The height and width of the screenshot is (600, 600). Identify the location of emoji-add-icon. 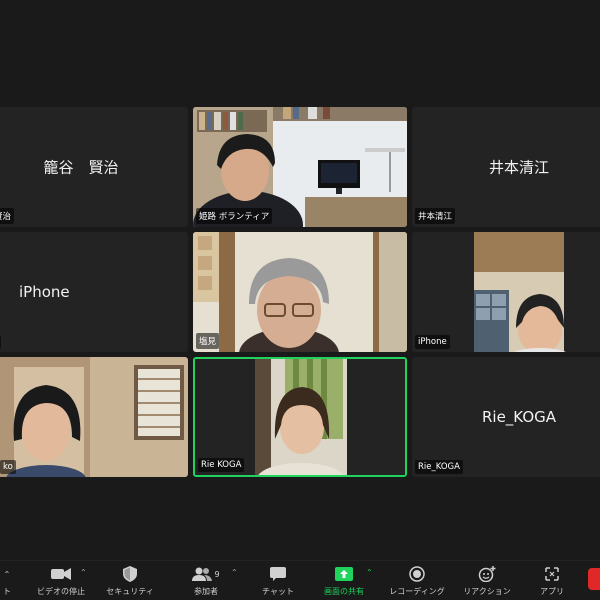
(487, 574).